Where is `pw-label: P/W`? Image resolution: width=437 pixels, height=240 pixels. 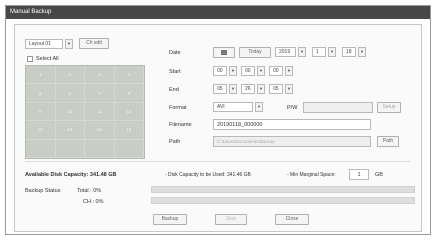
pw-label: P/W is located at coordinates (292, 108).